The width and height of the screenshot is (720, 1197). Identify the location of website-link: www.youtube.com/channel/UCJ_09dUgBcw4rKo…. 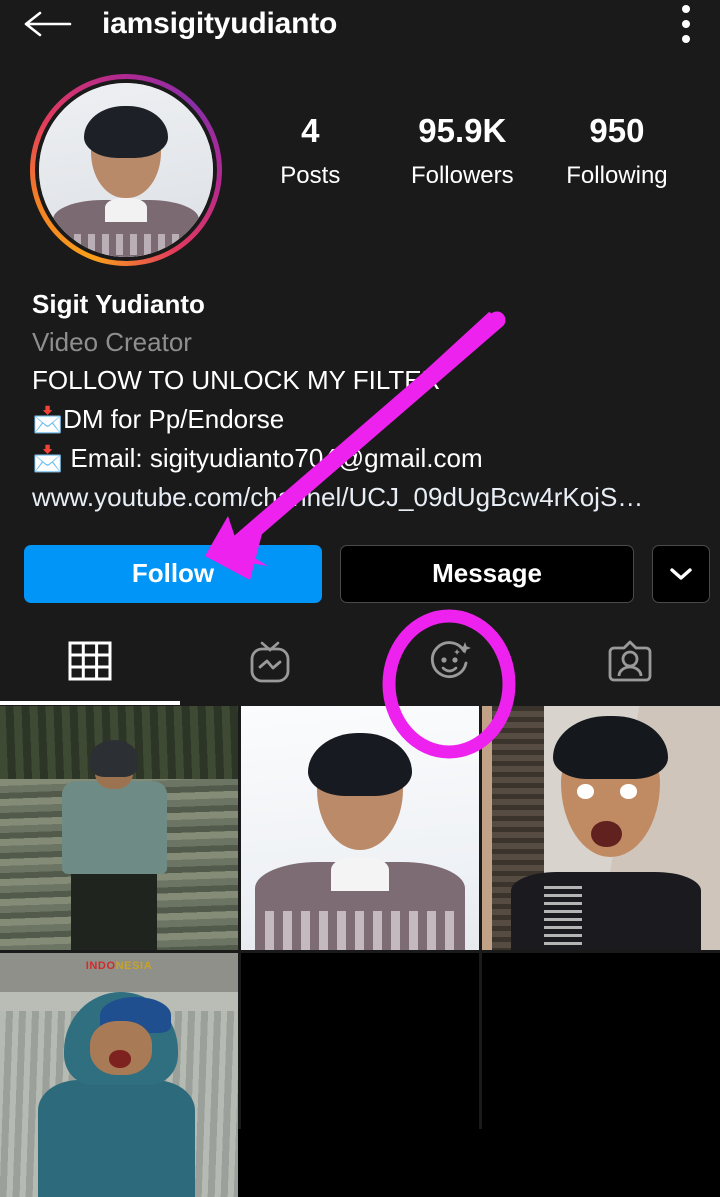
(361, 497).